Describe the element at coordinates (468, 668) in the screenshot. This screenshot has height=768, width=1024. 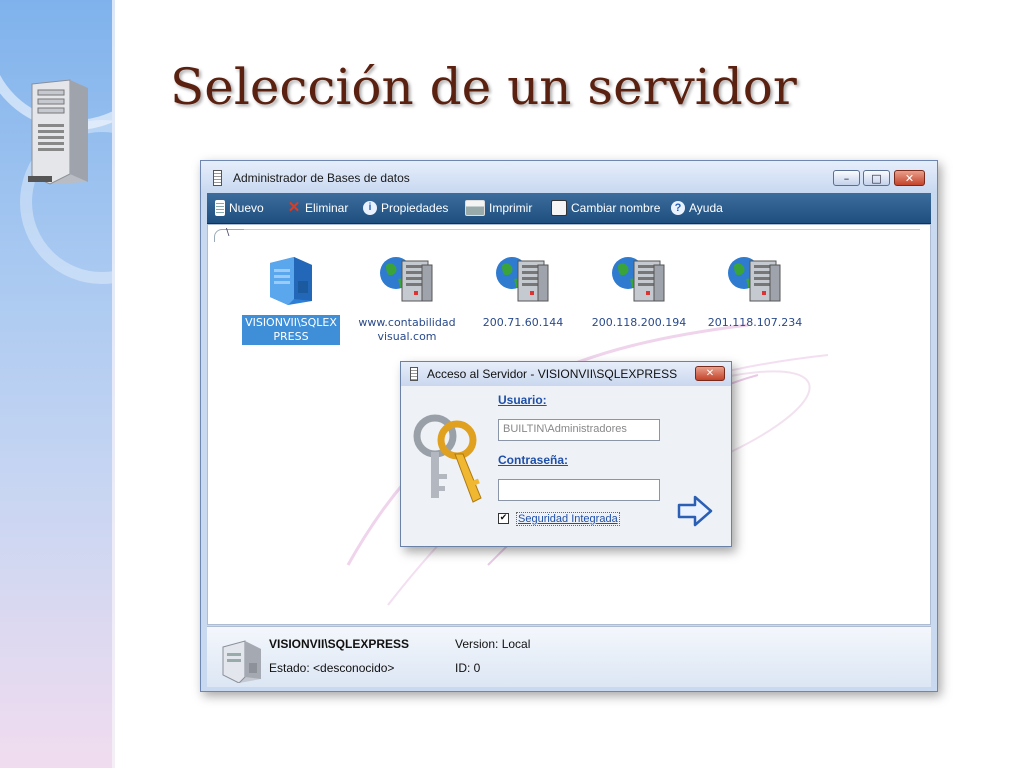
I see `status-id: ID: 0` at that location.